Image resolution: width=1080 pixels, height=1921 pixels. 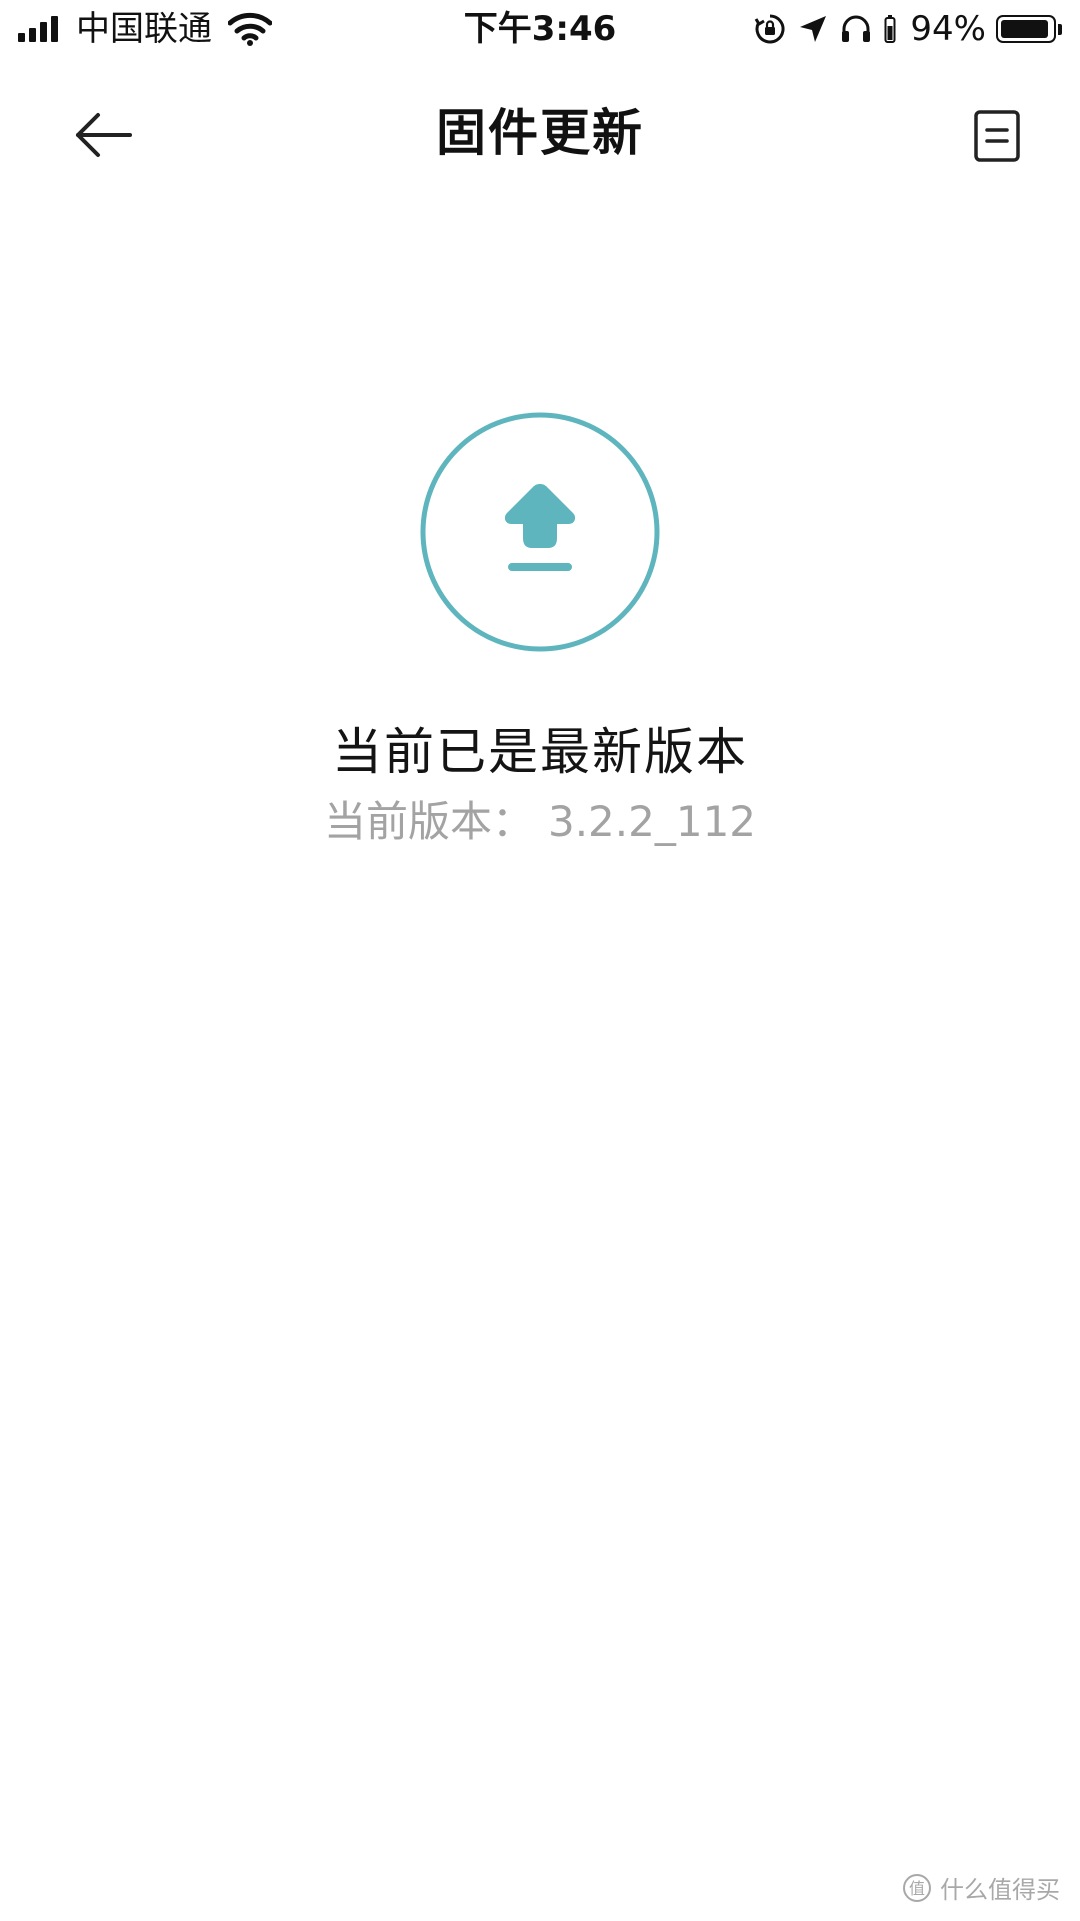 I want to click on upload-arrow-icon, so click(x=540, y=532).